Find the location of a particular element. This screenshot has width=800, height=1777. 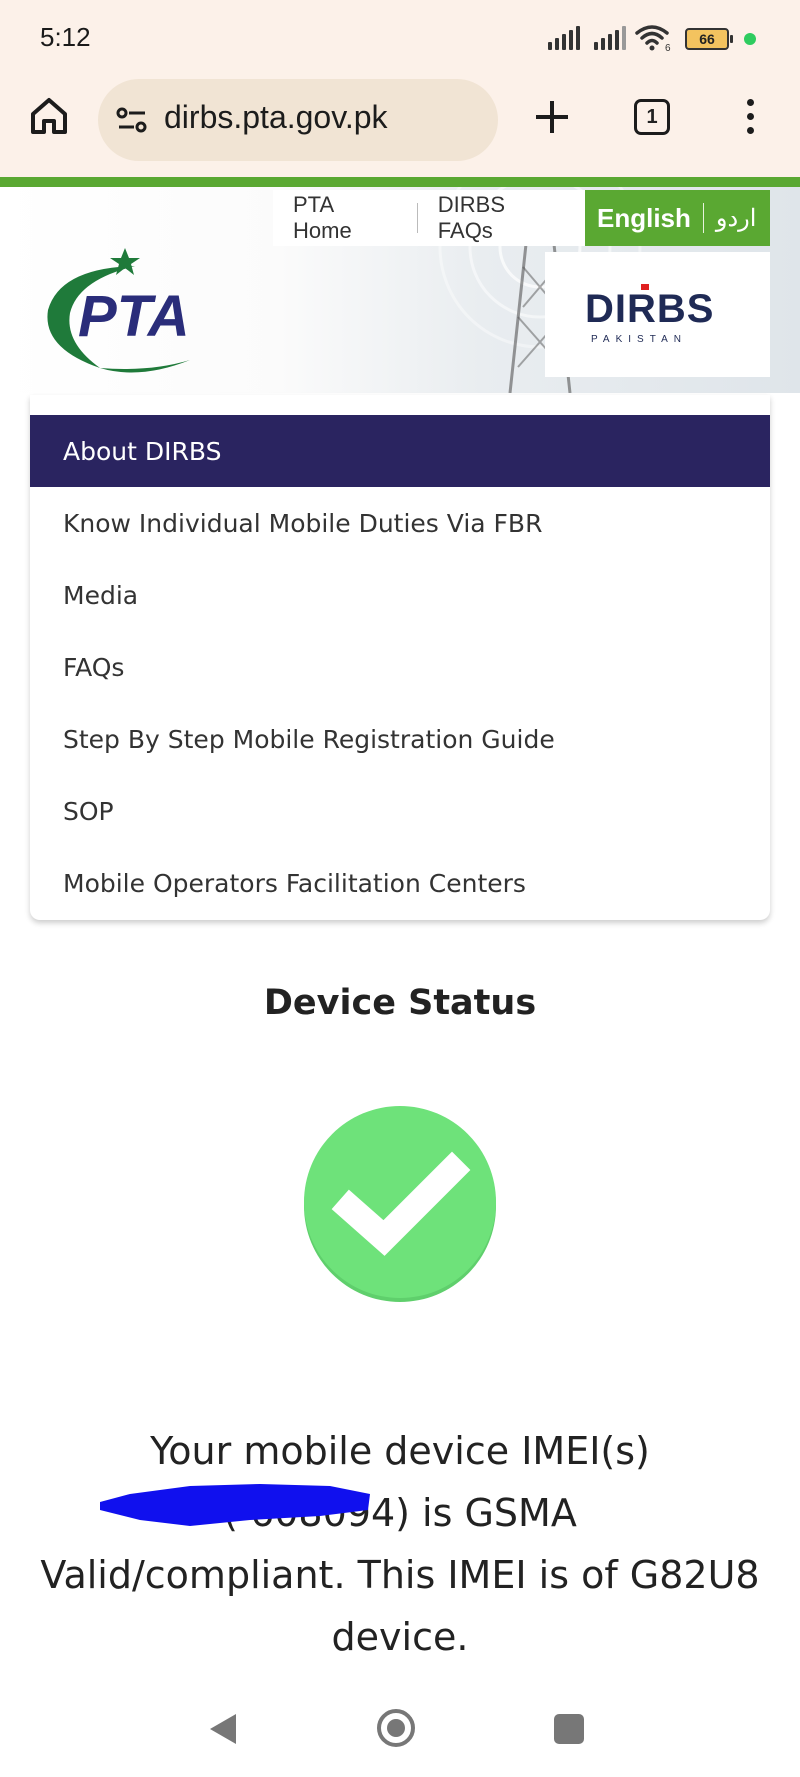

dirbs-logo: DIRBS PAKISTAN is located at coordinates (660, 315).